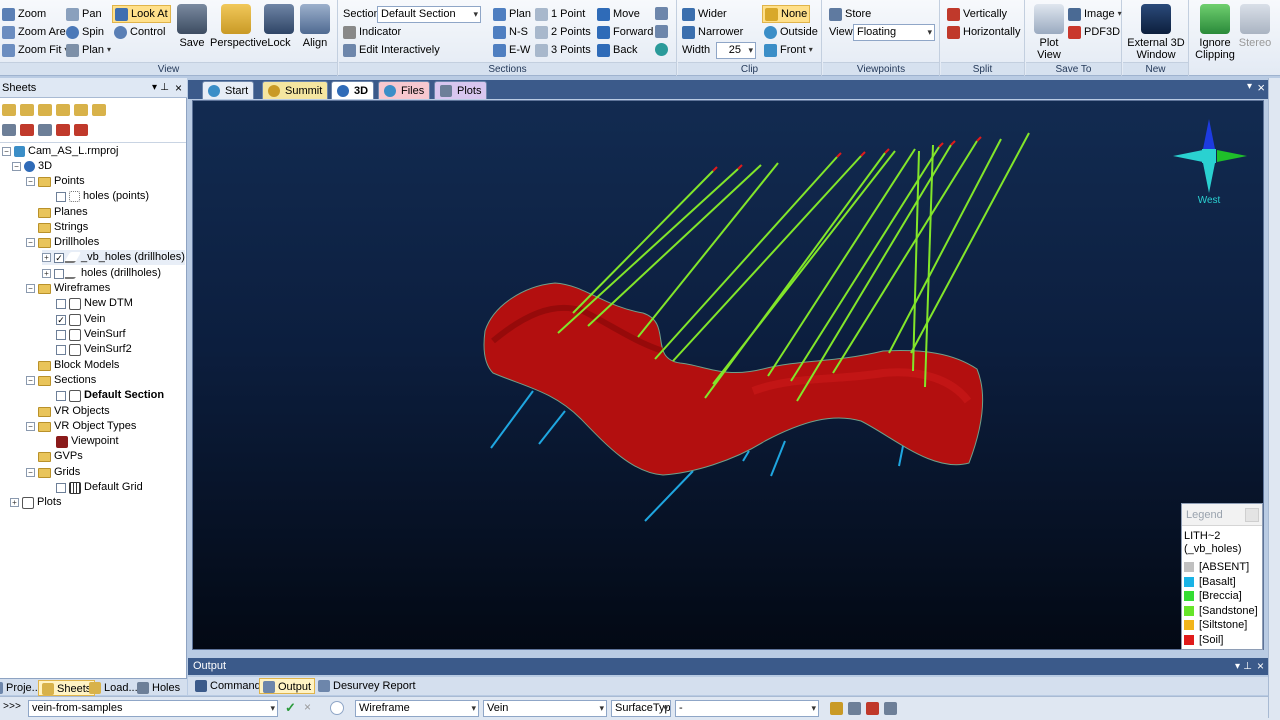 The image size is (1280, 720). Describe the element at coordinates (228, 686) in the screenshot. I see `tab-command: Command` at that location.